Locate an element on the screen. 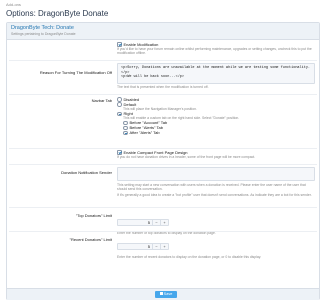  page-title: Options: DragonByte Donate is located at coordinates (57, 13).